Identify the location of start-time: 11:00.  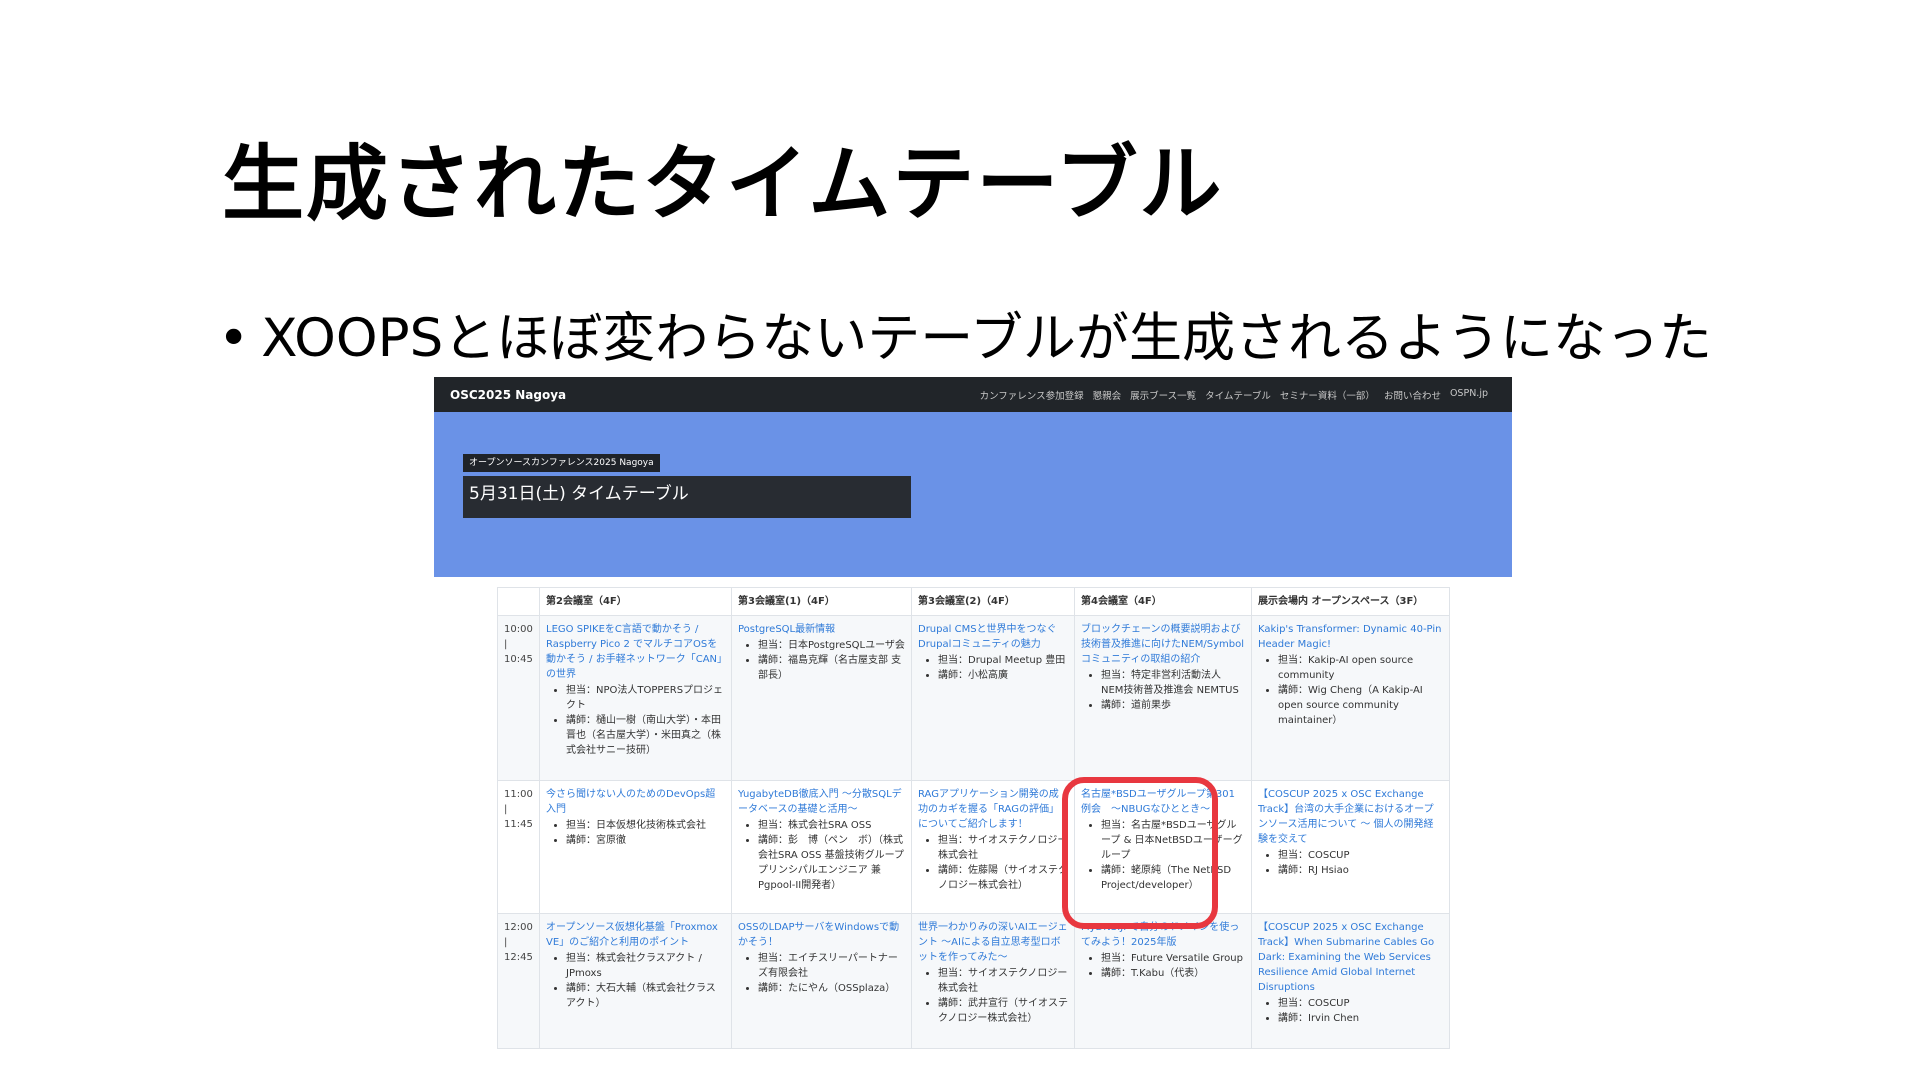
(518, 794).